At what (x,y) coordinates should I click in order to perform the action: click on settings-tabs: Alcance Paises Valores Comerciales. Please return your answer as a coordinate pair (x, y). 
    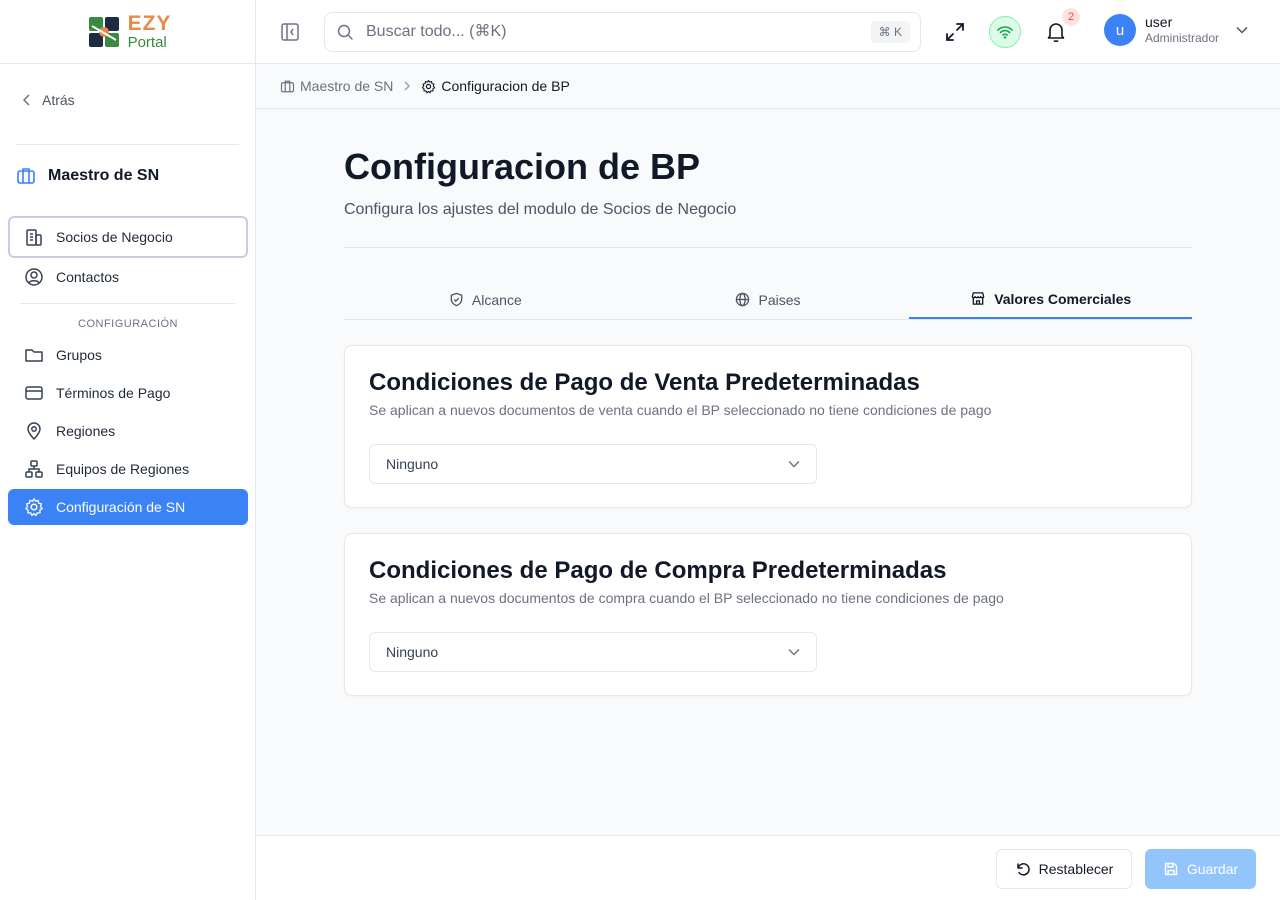
    Looking at the image, I should click on (768, 300).